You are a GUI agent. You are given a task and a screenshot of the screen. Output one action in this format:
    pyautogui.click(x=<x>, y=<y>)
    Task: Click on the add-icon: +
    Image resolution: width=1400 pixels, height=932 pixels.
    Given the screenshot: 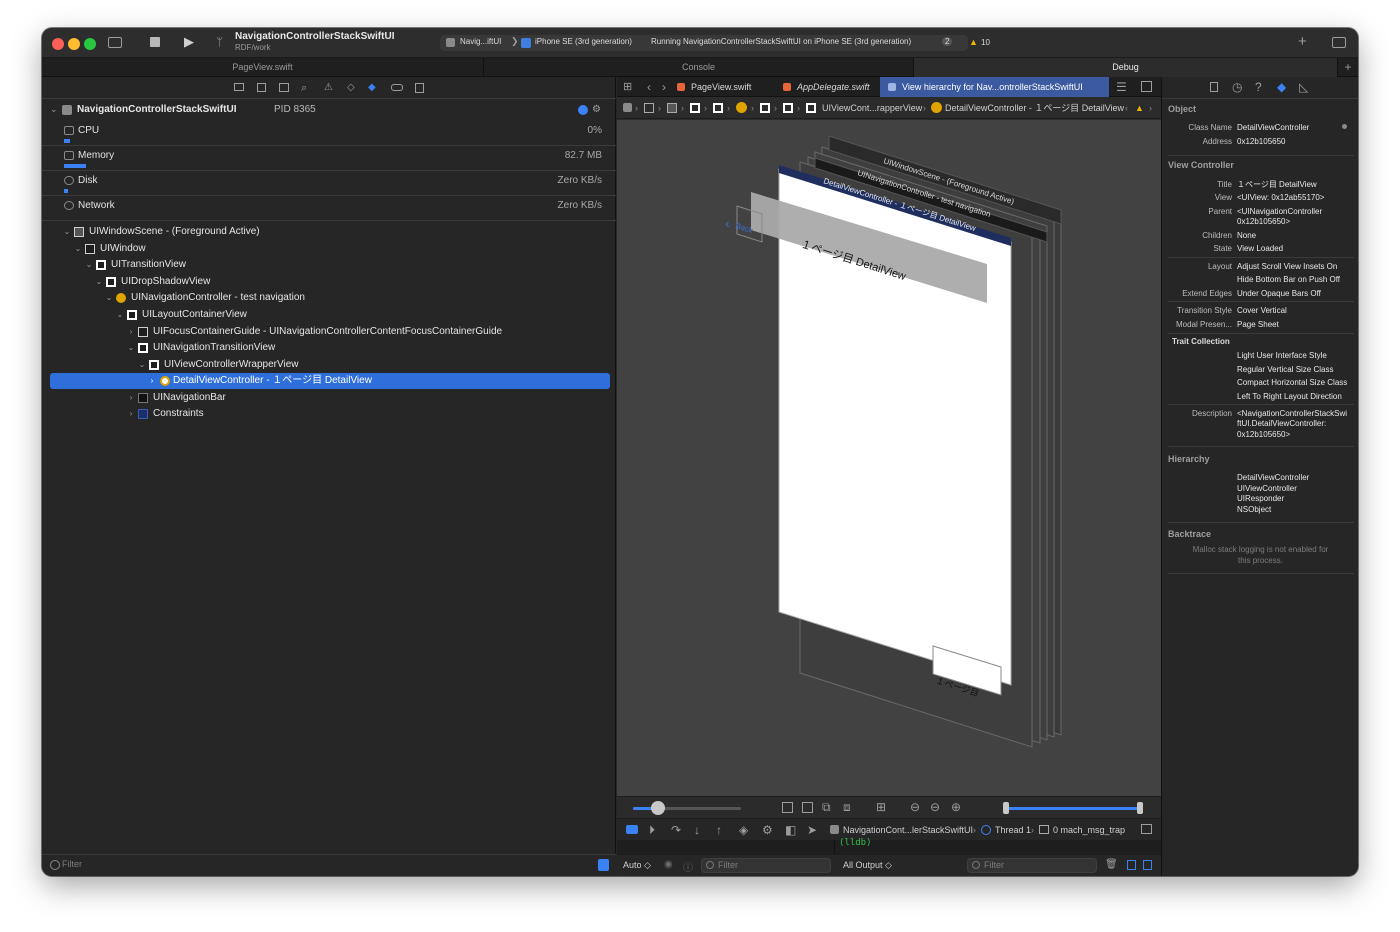 What is the action you would take?
    pyautogui.click(x=1302, y=41)
    